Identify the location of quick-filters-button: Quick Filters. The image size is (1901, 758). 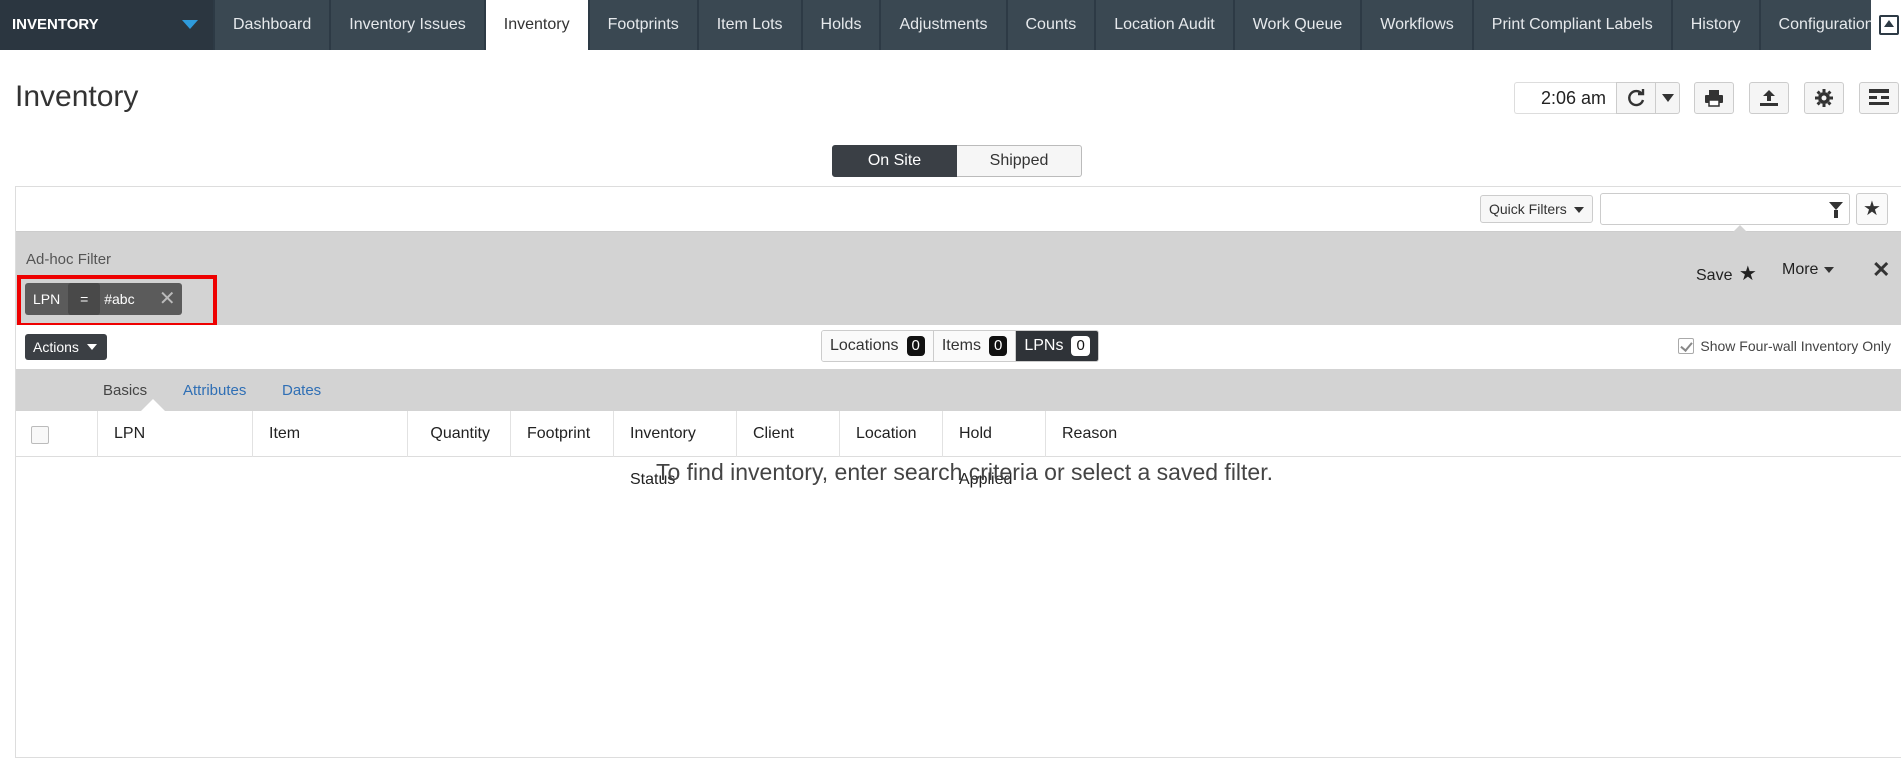
(1536, 209).